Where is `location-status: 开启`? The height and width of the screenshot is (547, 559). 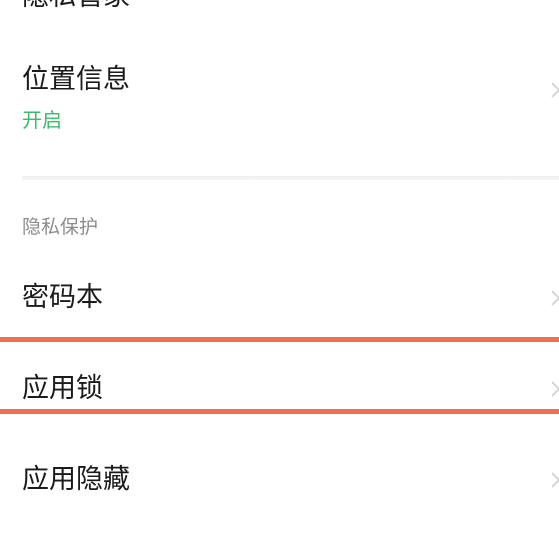 location-status: 开启 is located at coordinates (42, 120).